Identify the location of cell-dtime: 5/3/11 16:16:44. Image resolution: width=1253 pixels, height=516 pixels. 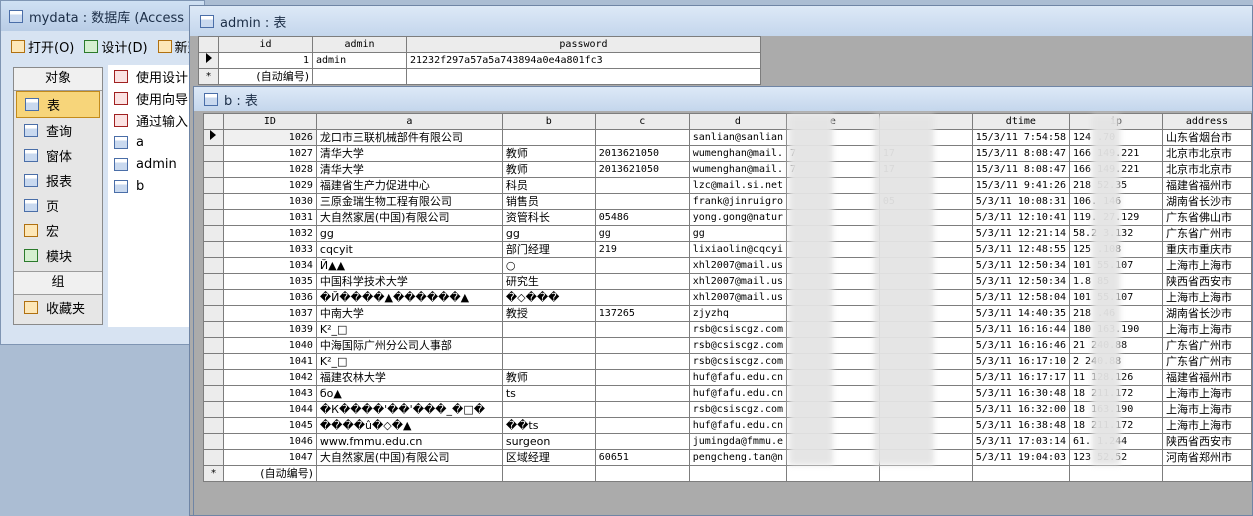
(1021, 329).